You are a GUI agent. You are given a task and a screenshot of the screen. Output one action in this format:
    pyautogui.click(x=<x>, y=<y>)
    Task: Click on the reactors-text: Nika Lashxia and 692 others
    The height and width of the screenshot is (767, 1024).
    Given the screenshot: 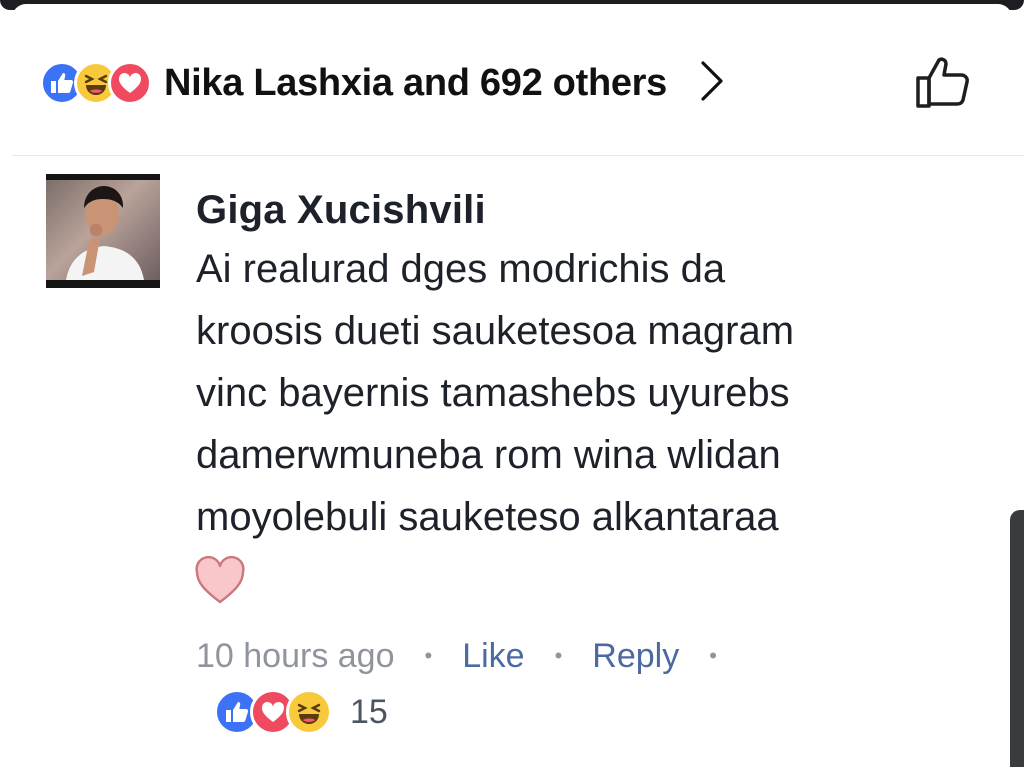 What is the action you would take?
    pyautogui.click(x=416, y=82)
    